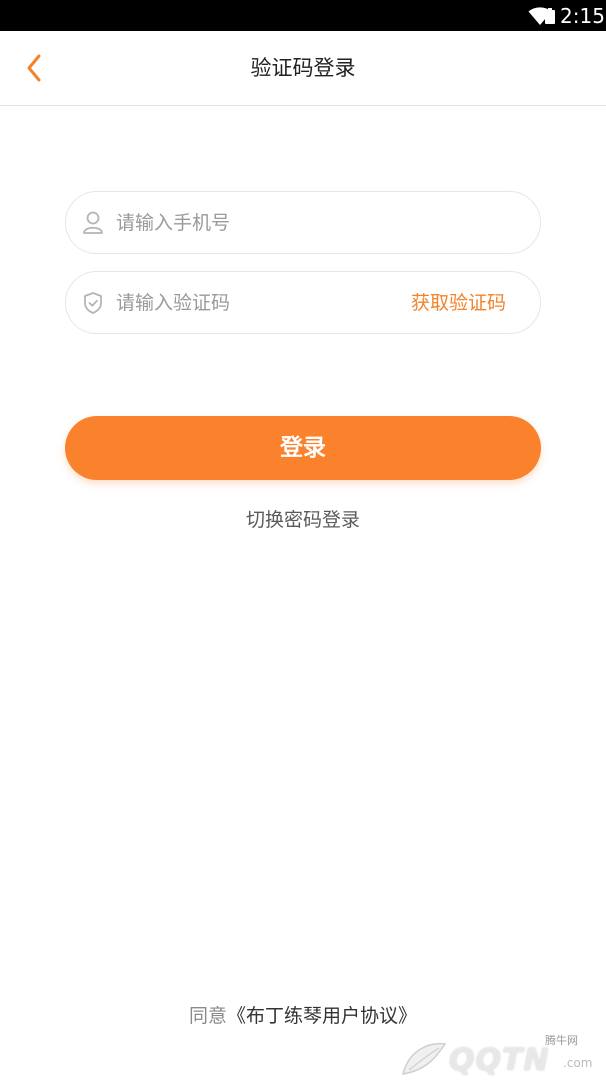 The width and height of the screenshot is (606, 1080). I want to click on agreement: 同意《布丁练琴用户协议》, so click(303, 1016).